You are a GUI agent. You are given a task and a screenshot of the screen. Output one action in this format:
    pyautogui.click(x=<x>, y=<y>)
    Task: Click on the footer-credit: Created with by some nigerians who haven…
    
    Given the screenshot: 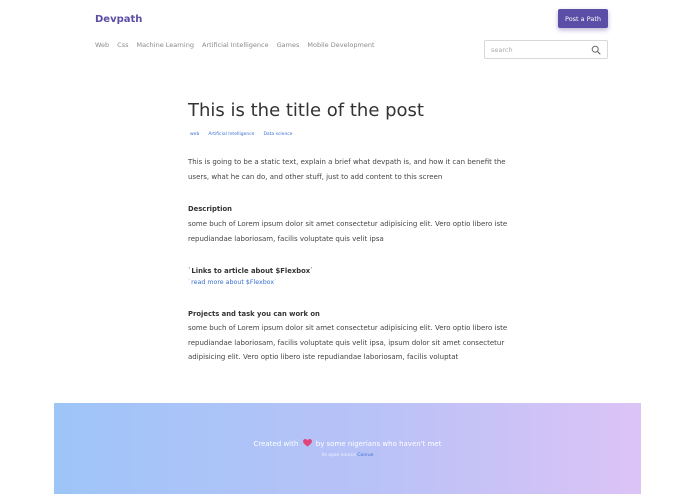 What is the action you would take?
    pyautogui.click(x=347, y=443)
    